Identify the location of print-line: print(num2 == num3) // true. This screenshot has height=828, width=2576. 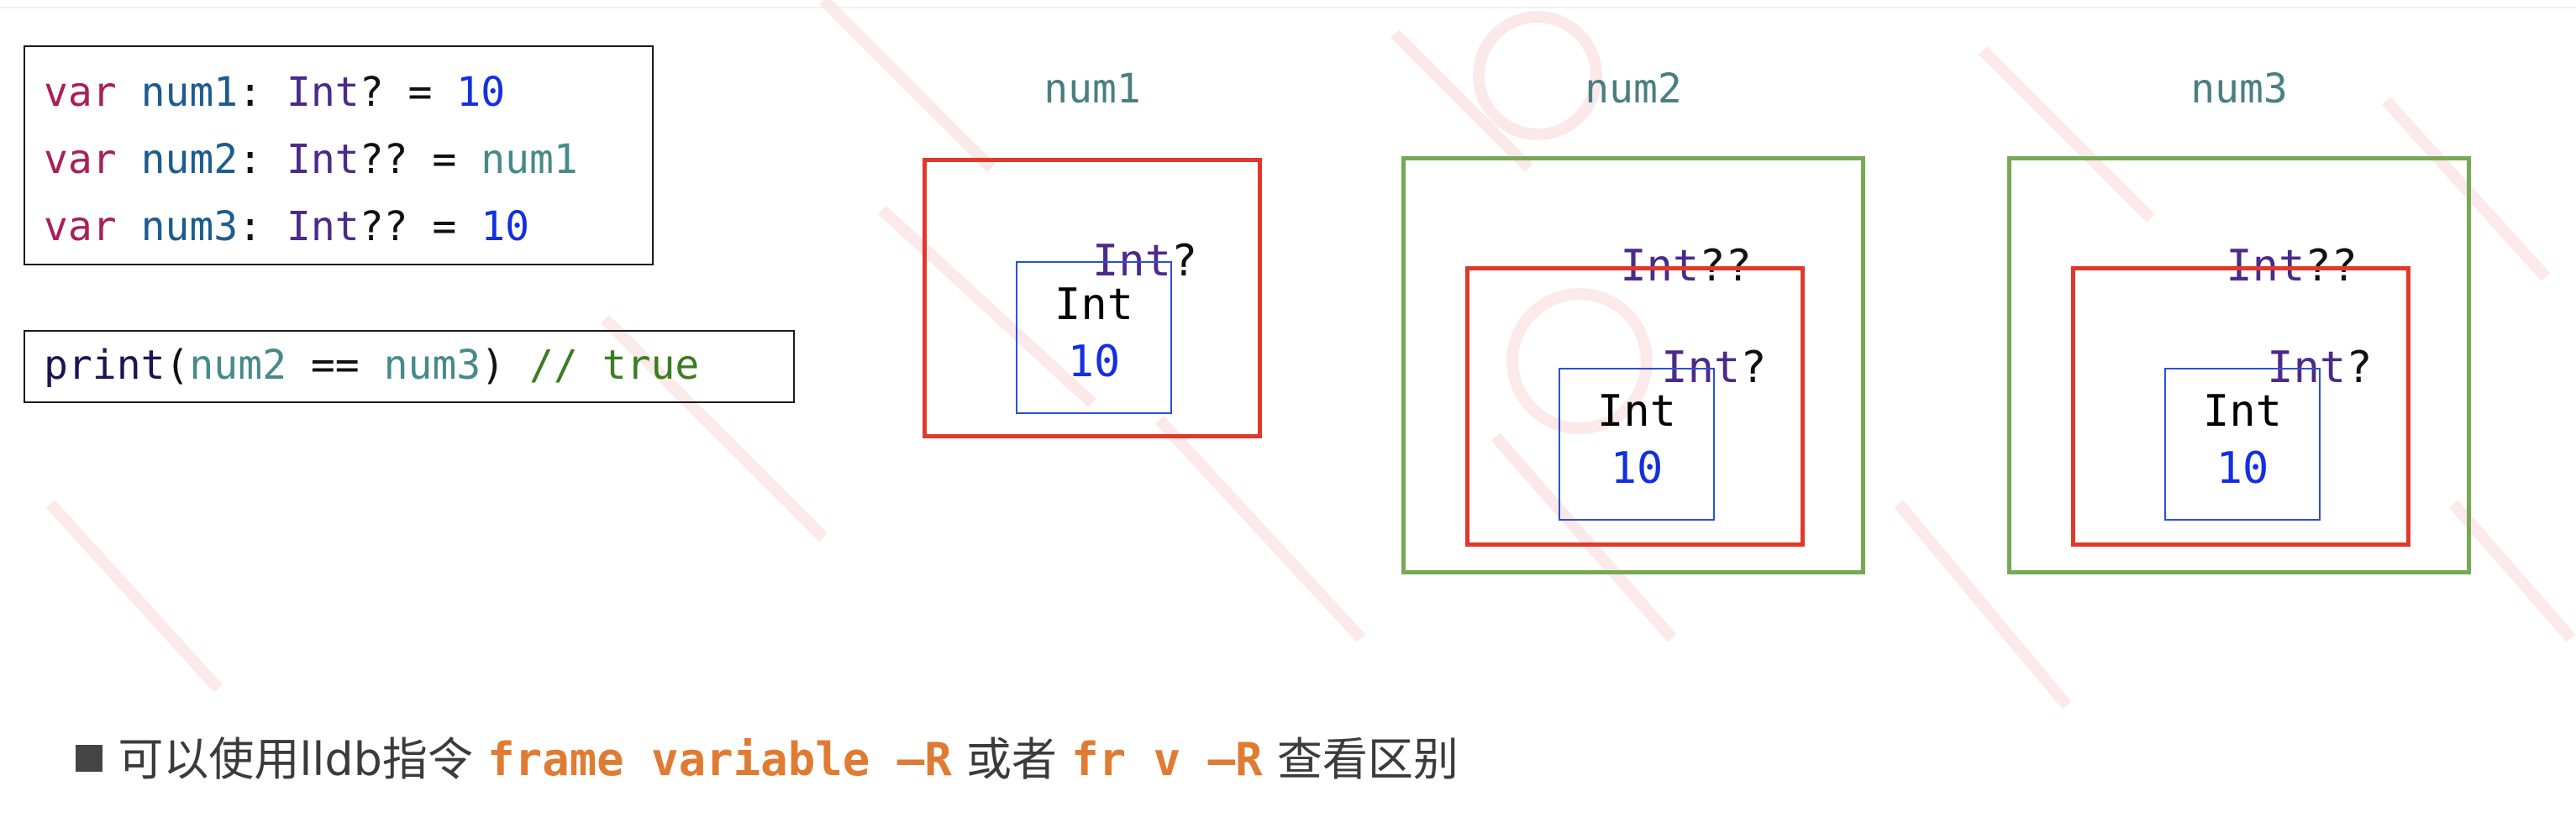
(371, 365).